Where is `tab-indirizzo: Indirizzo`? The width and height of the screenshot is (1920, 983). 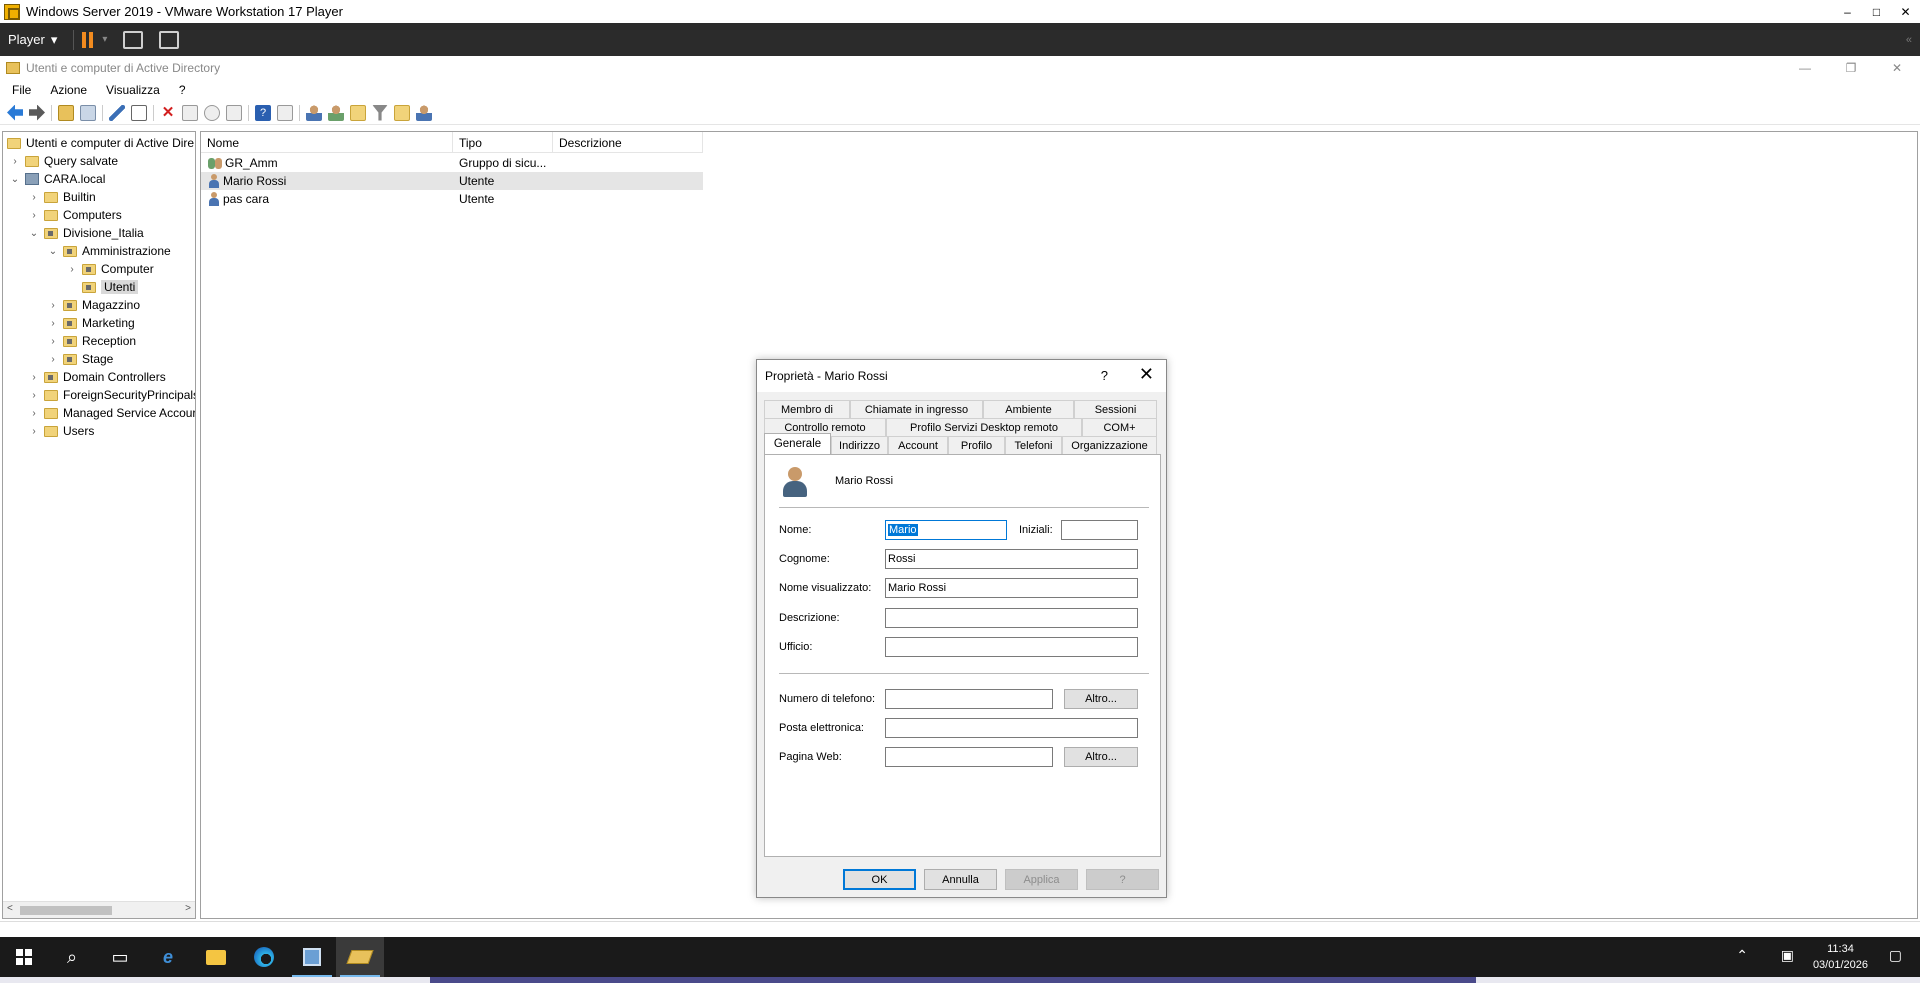
tab-indirizzo: Indirizzo is located at coordinates (859, 445).